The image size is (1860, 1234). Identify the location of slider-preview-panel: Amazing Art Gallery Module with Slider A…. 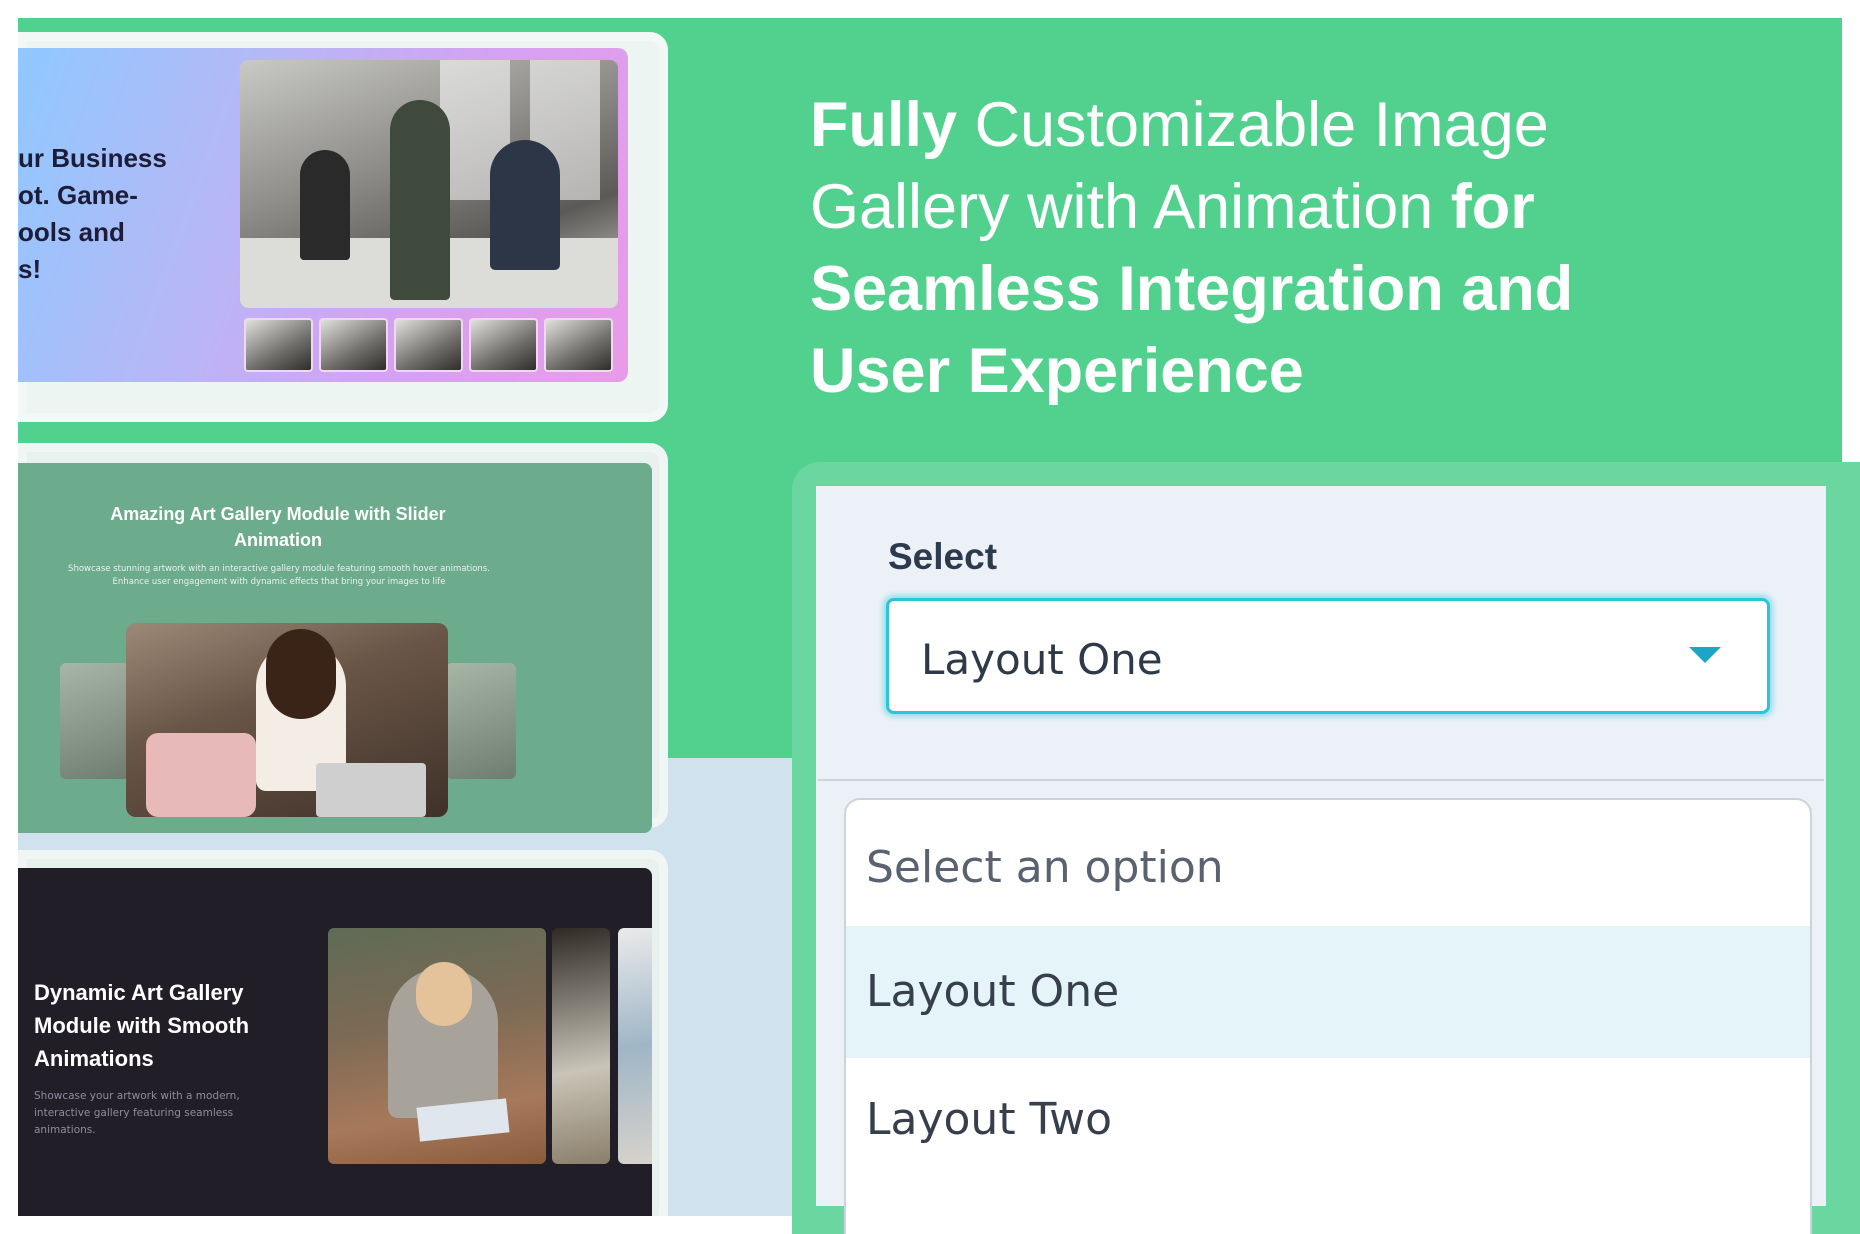
(335, 648).